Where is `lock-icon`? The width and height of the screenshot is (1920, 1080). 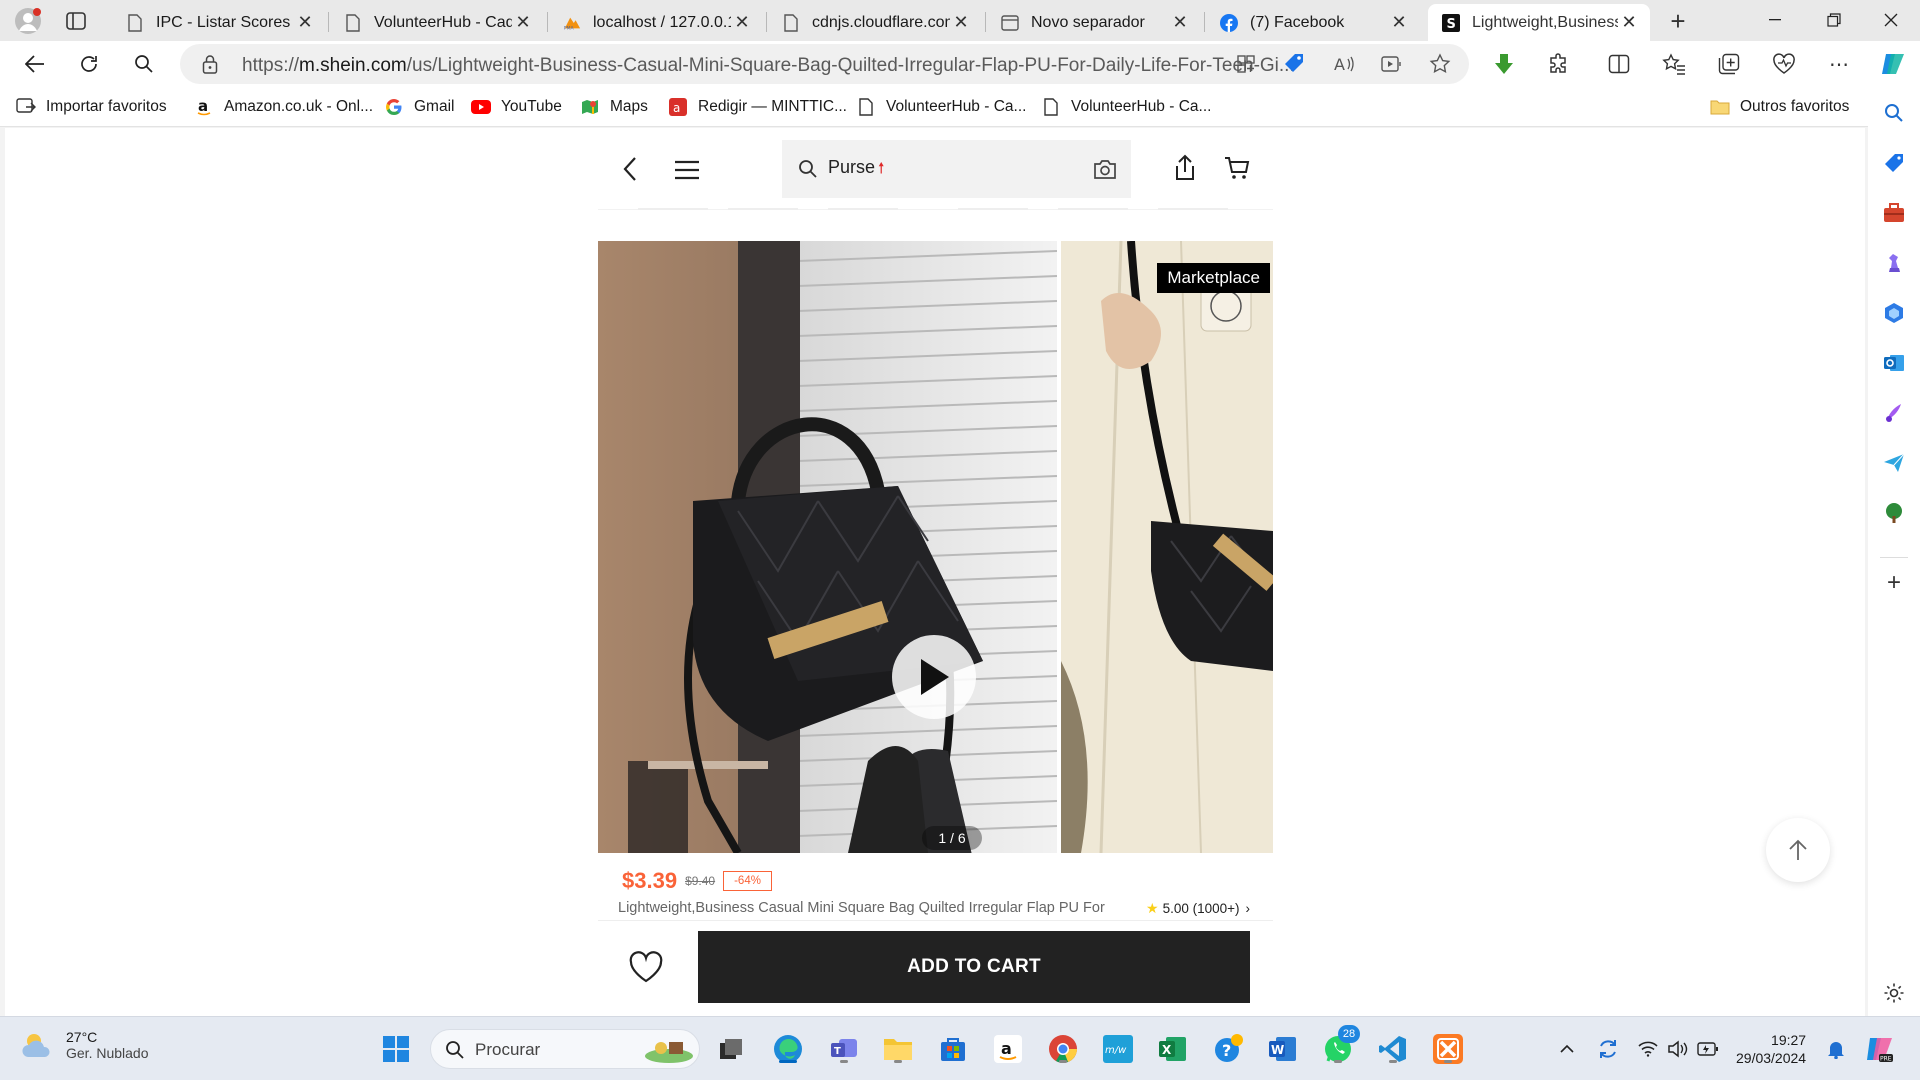
lock-icon is located at coordinates (210, 66).